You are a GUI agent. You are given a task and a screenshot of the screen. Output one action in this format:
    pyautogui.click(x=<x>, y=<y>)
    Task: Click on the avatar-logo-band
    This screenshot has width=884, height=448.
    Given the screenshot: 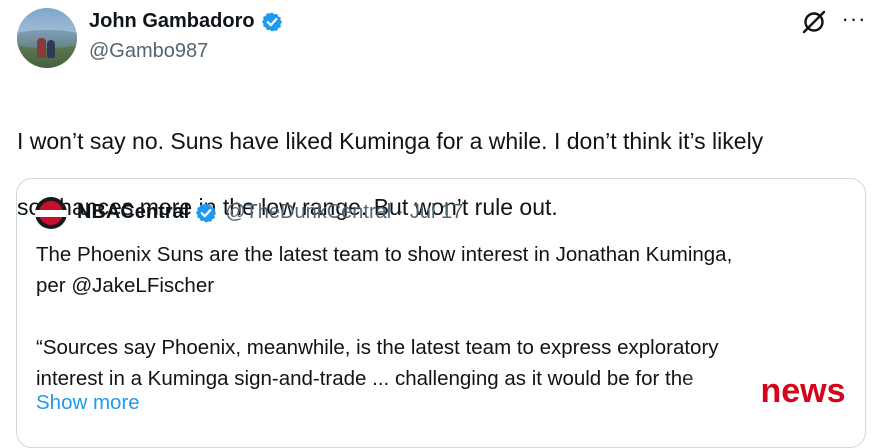 What is the action you would take?
    pyautogui.click(x=51, y=213)
    